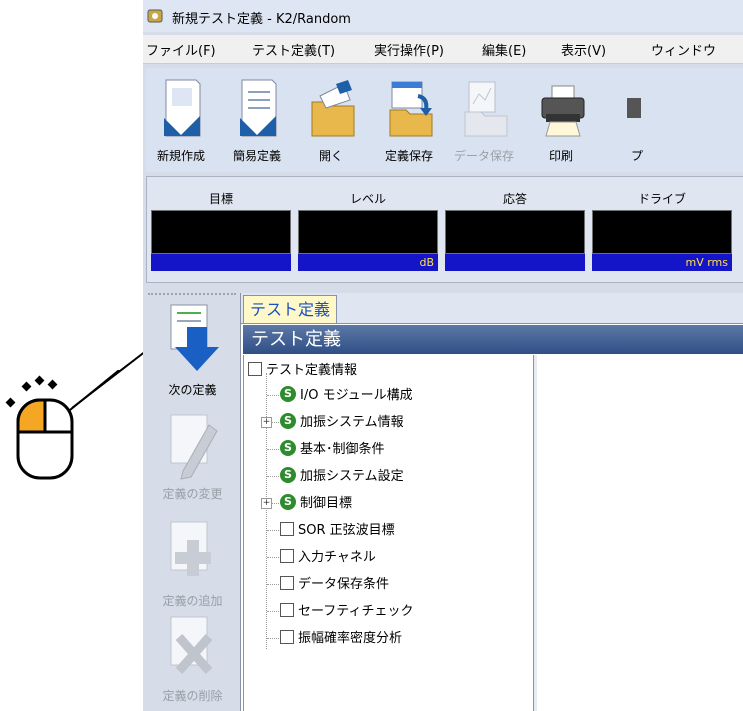 The width and height of the screenshot is (743, 711). I want to click on tree-item-control-target: S 制御目標, so click(316, 503).